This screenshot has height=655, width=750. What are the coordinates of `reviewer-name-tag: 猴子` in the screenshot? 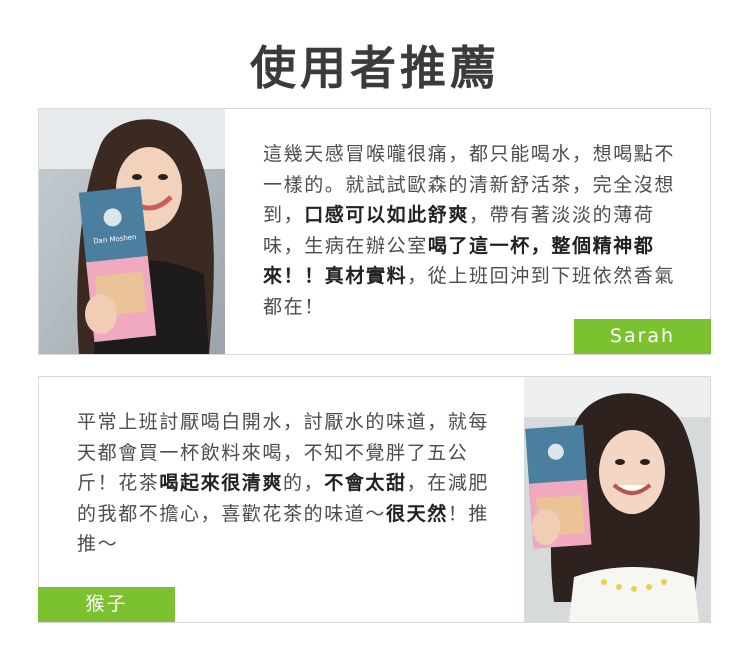 It's located at (106, 604).